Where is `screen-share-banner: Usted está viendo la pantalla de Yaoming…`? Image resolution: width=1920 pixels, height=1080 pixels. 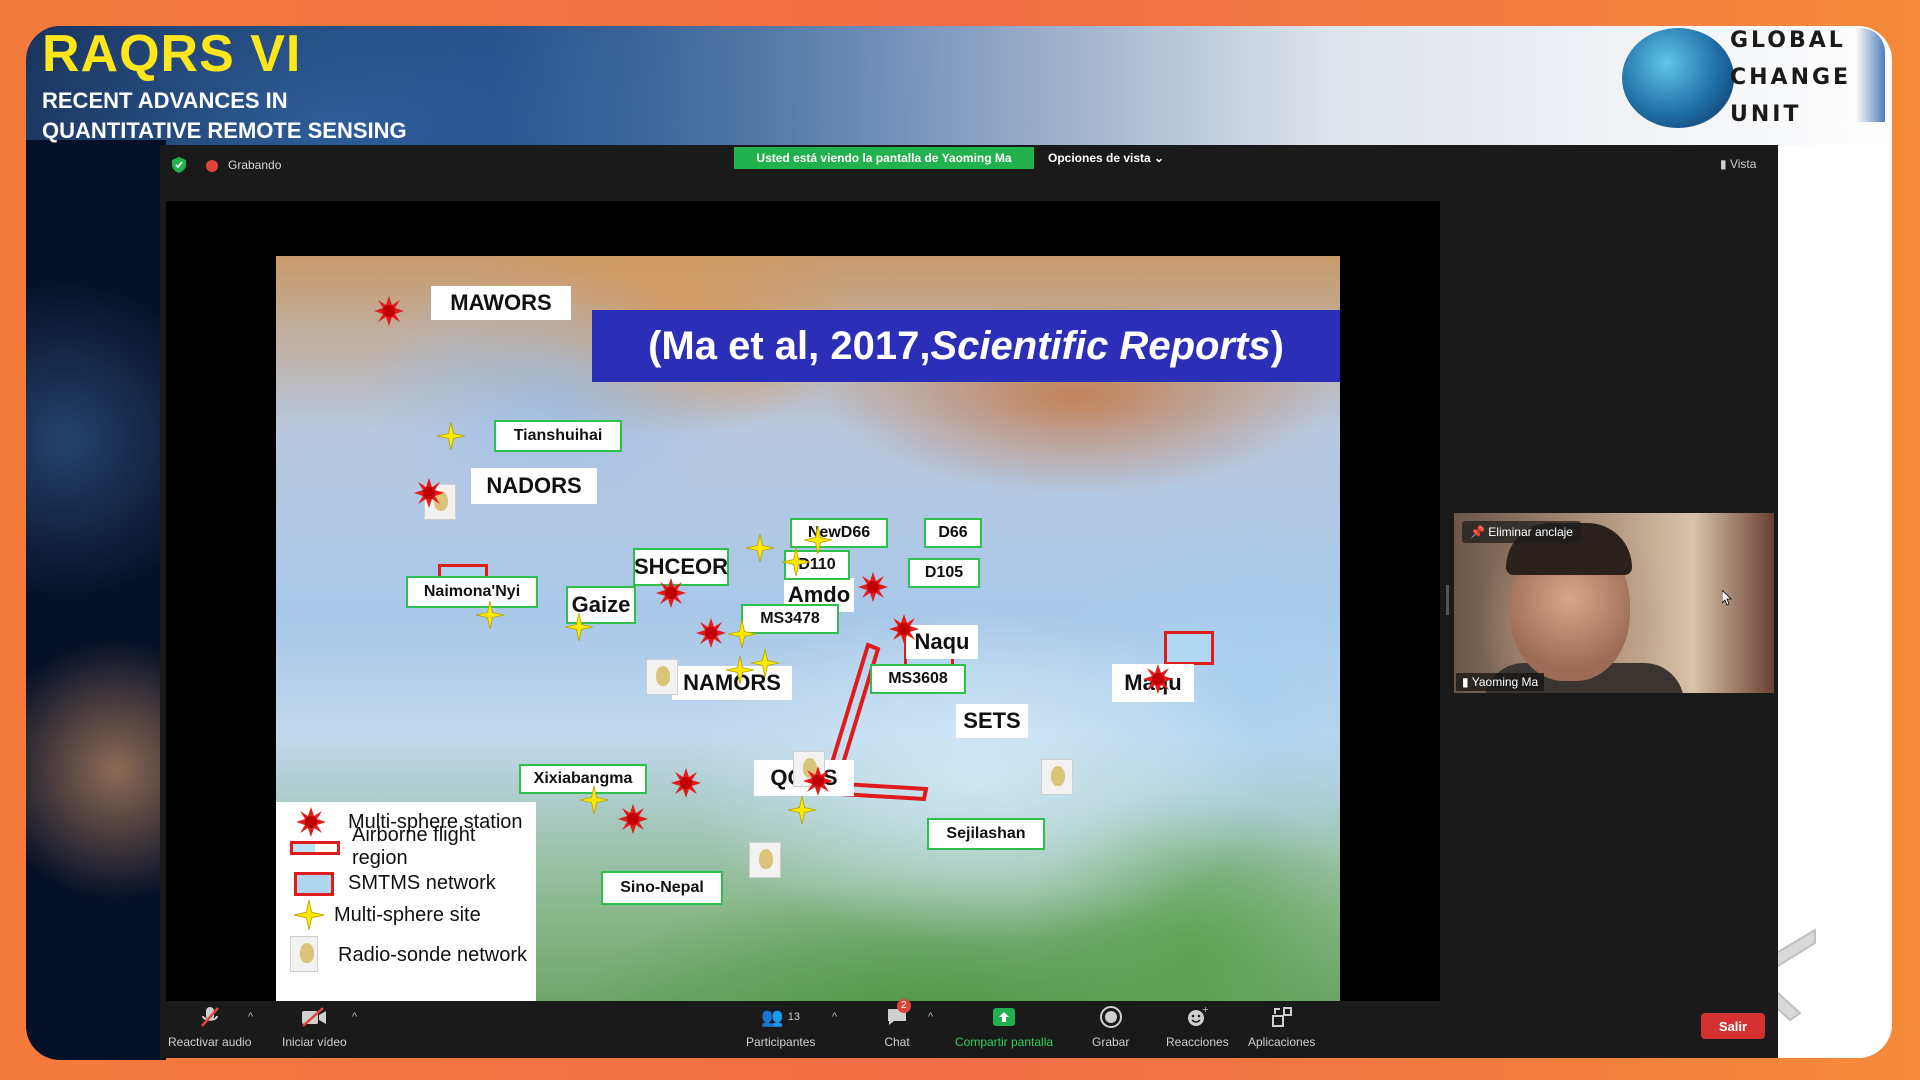
screen-share-banner: Usted está viendo la pantalla de Yaoming… is located at coordinates (884, 158).